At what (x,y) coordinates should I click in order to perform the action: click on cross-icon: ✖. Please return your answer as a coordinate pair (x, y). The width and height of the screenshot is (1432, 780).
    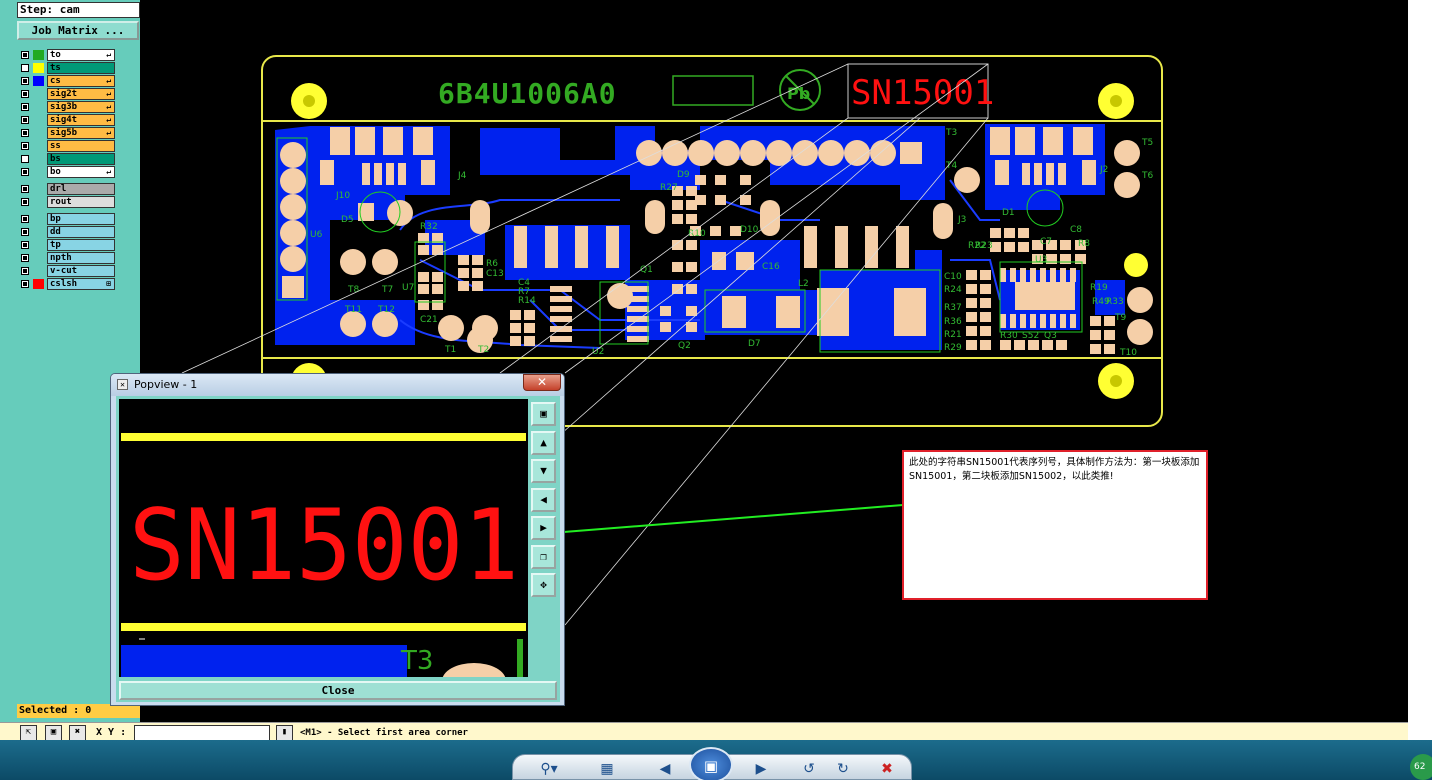
    Looking at the image, I should click on (77, 733).